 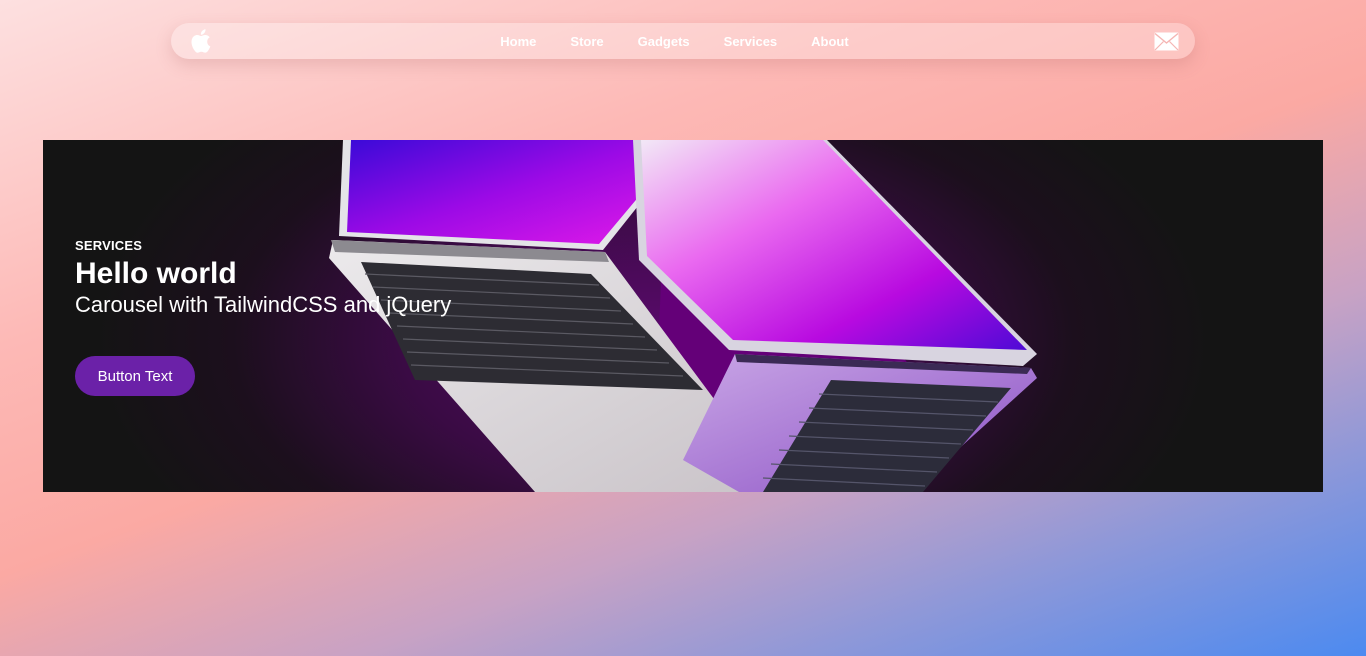 What do you see at coordinates (263, 304) in the screenshot?
I see `slide-subtitle: Carousel with TailwindCSS and jQuery` at bounding box center [263, 304].